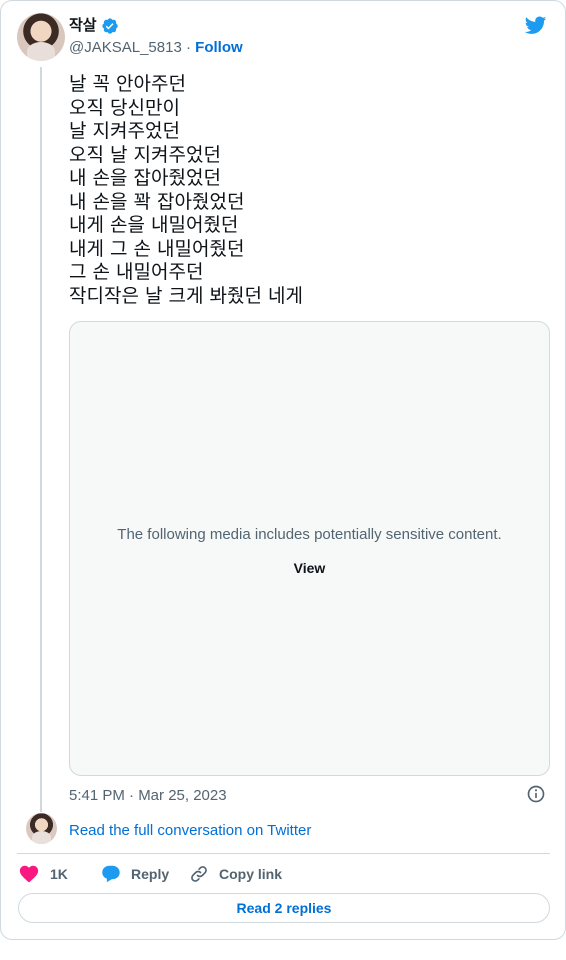 The width and height of the screenshot is (566, 960). Describe the element at coordinates (29, 874) in the screenshot. I see `heart-icon` at that location.